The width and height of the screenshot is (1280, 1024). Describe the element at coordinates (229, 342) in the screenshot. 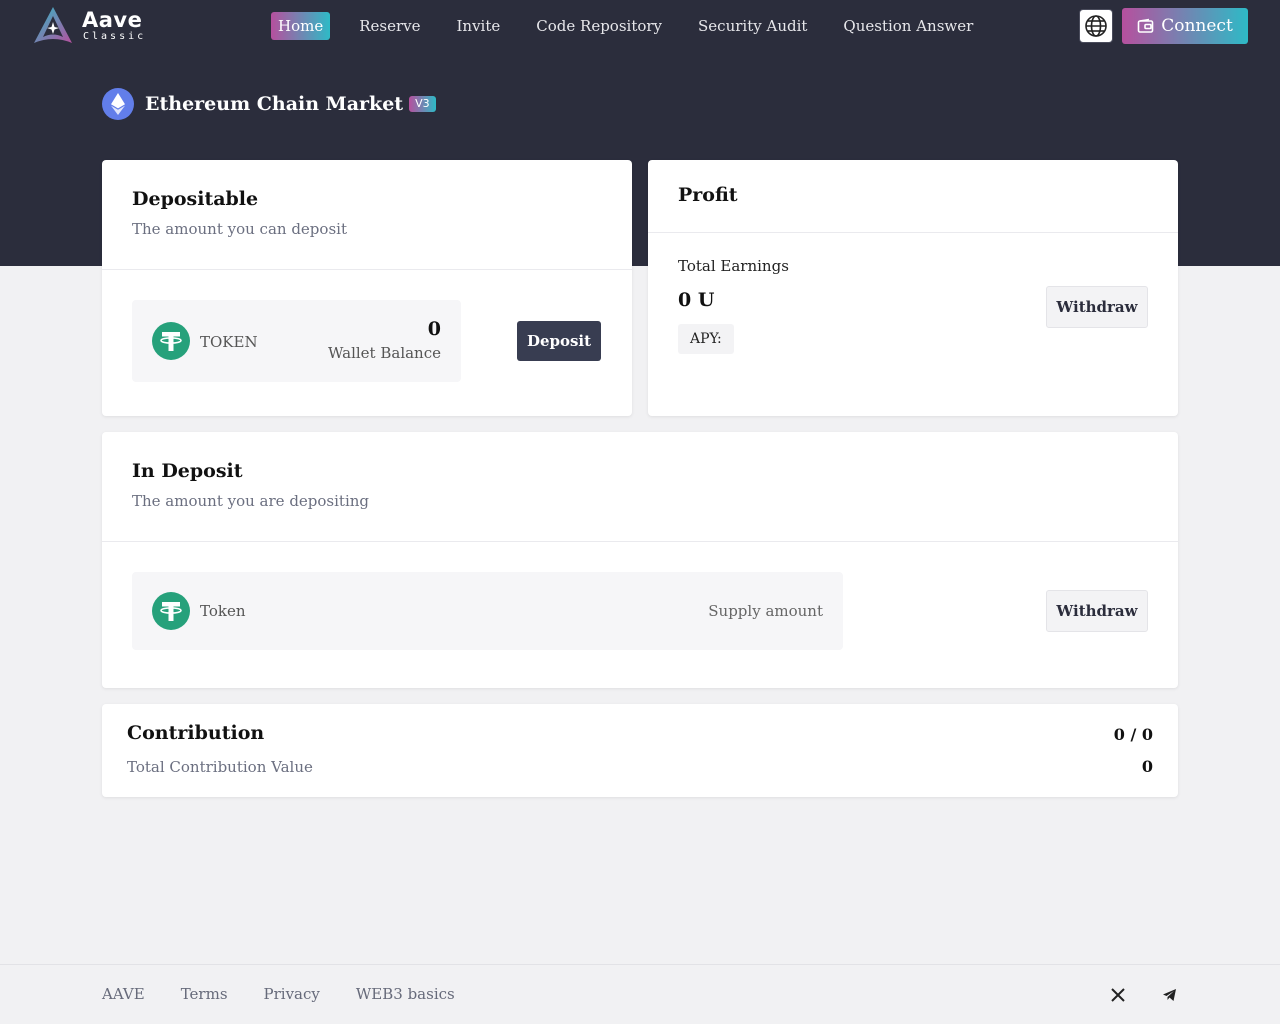

I see `token-label: TOKEN` at that location.